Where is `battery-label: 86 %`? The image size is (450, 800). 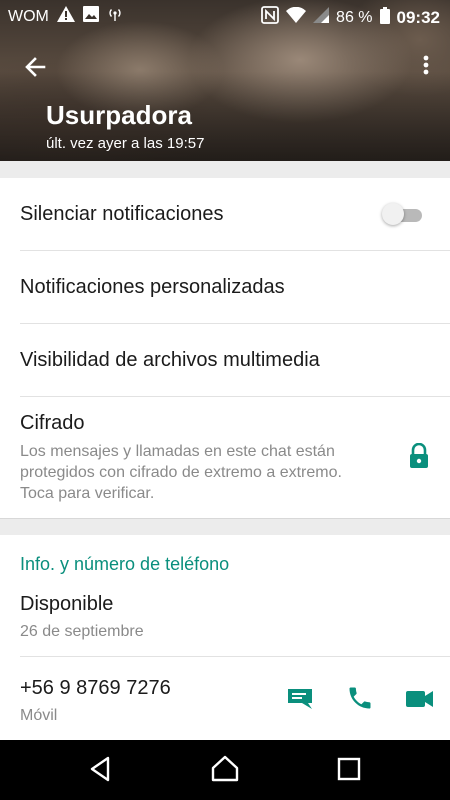 battery-label: 86 % is located at coordinates (354, 17).